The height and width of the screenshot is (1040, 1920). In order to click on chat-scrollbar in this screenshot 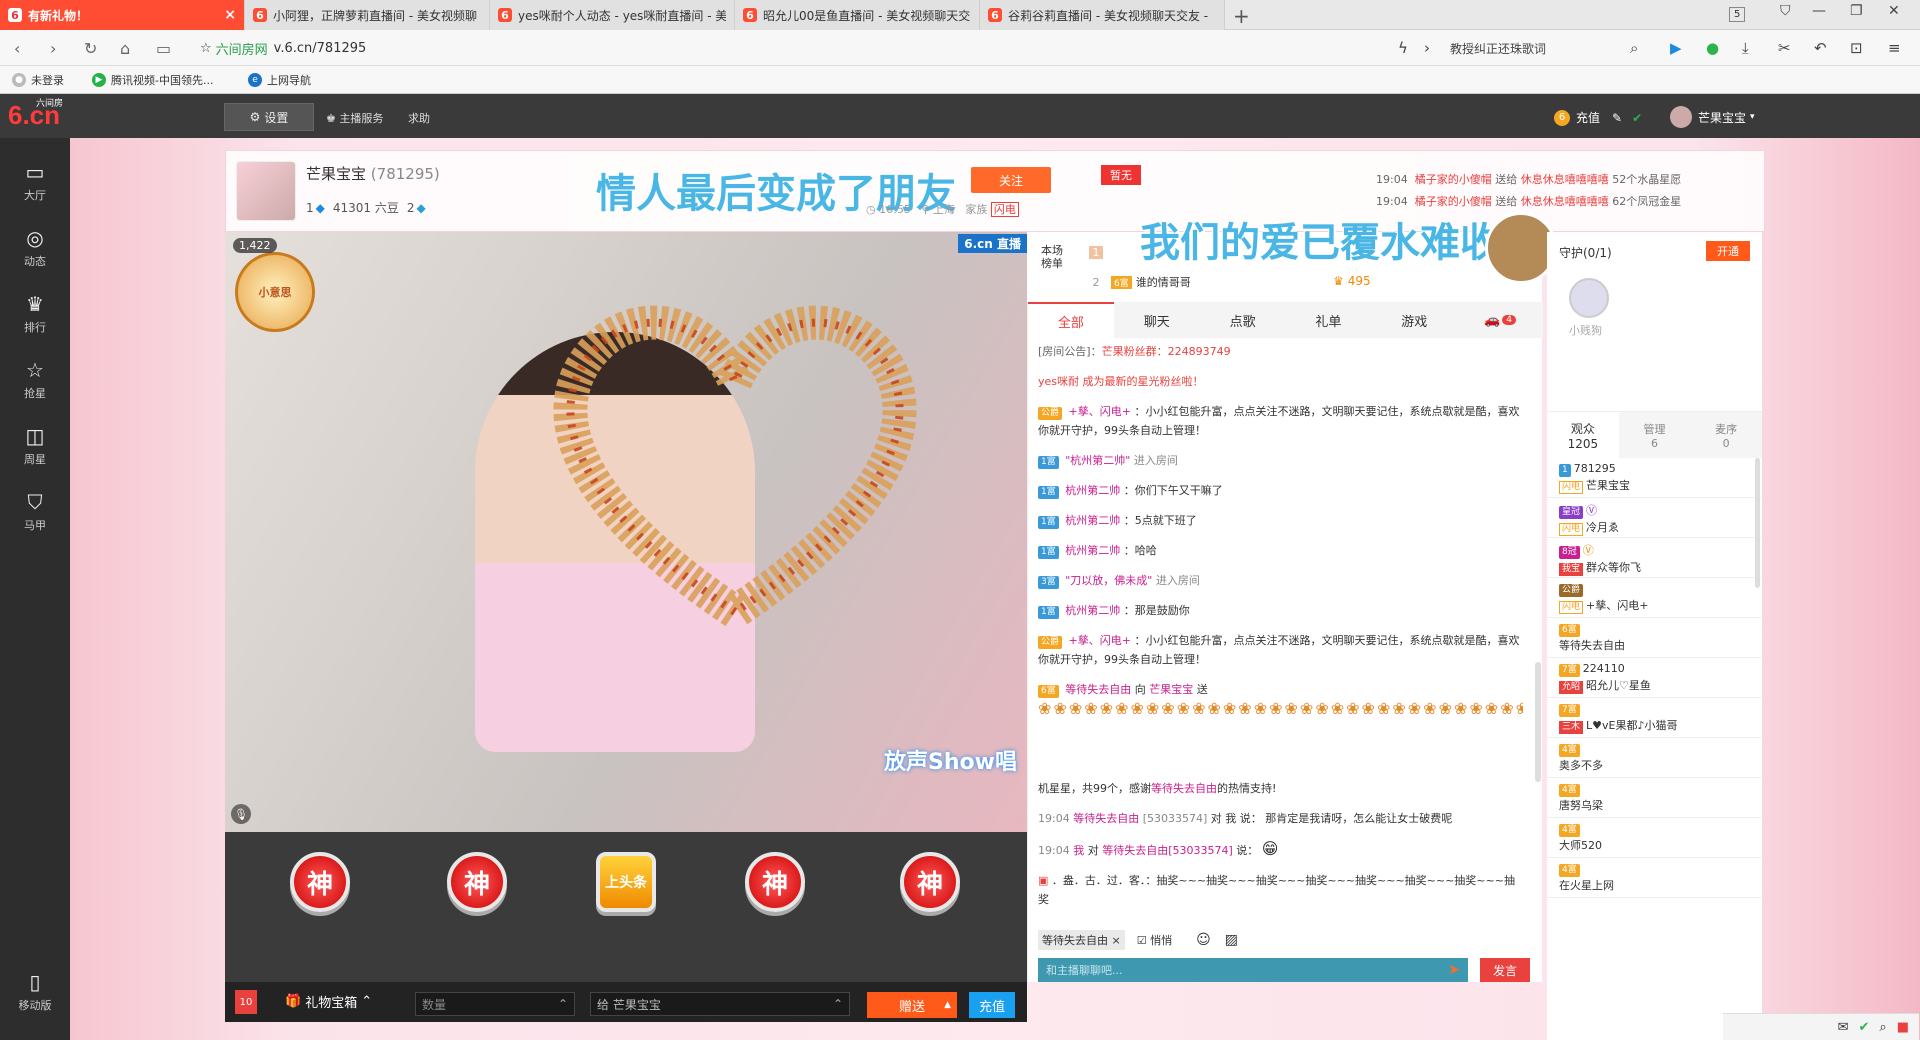, I will do `click(1538, 722)`.